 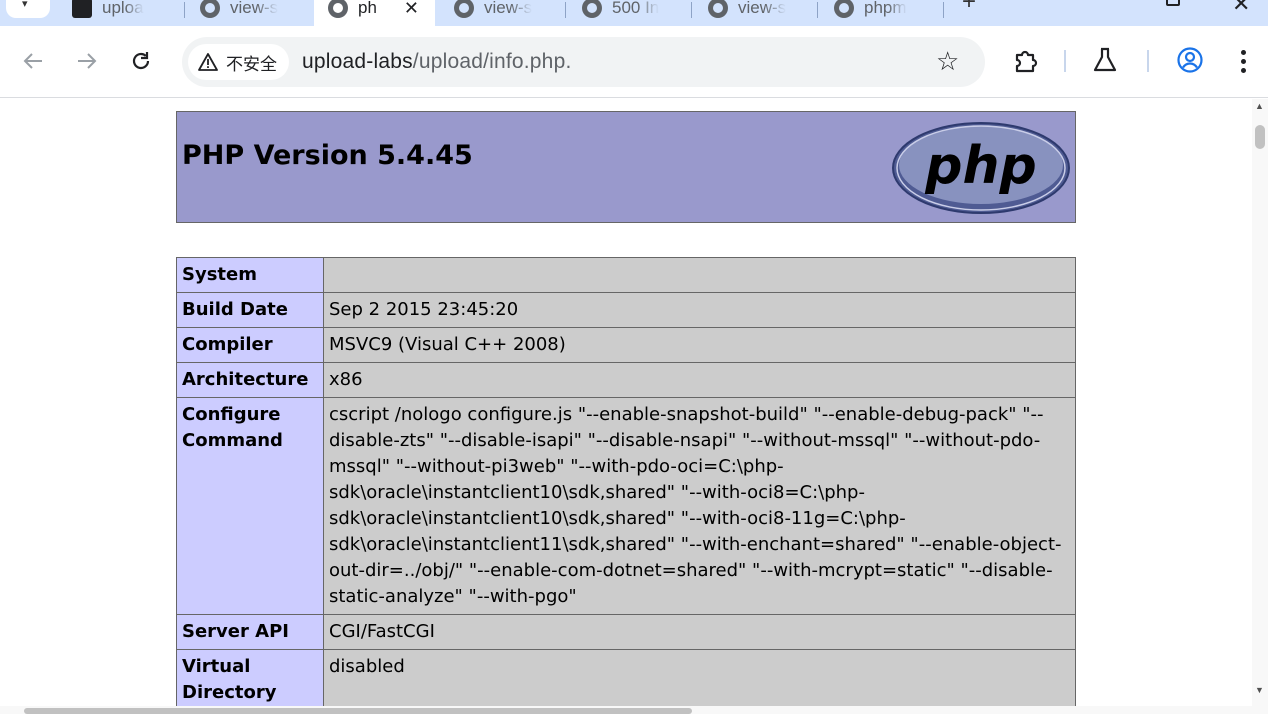 I want to click on table-row: Compiler MSVC9 (Visual C++ 2008), so click(x=626, y=345).